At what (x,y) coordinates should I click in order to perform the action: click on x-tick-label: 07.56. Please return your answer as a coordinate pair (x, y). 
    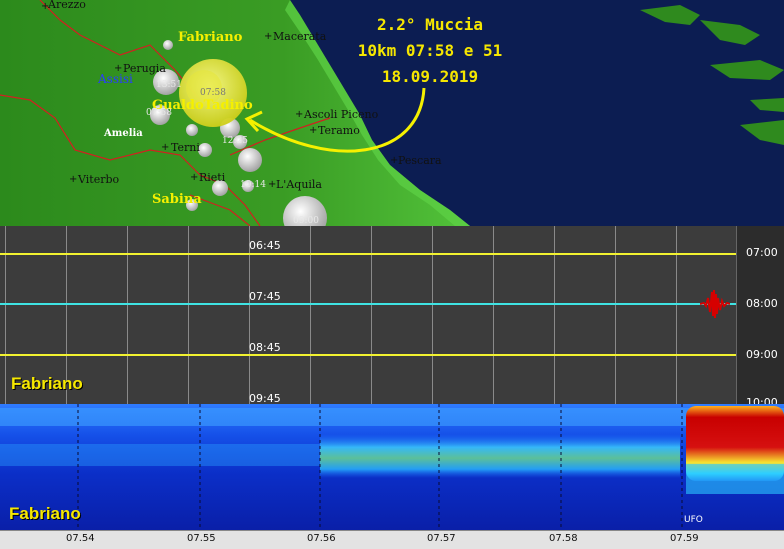
    Looking at the image, I should click on (321, 538).